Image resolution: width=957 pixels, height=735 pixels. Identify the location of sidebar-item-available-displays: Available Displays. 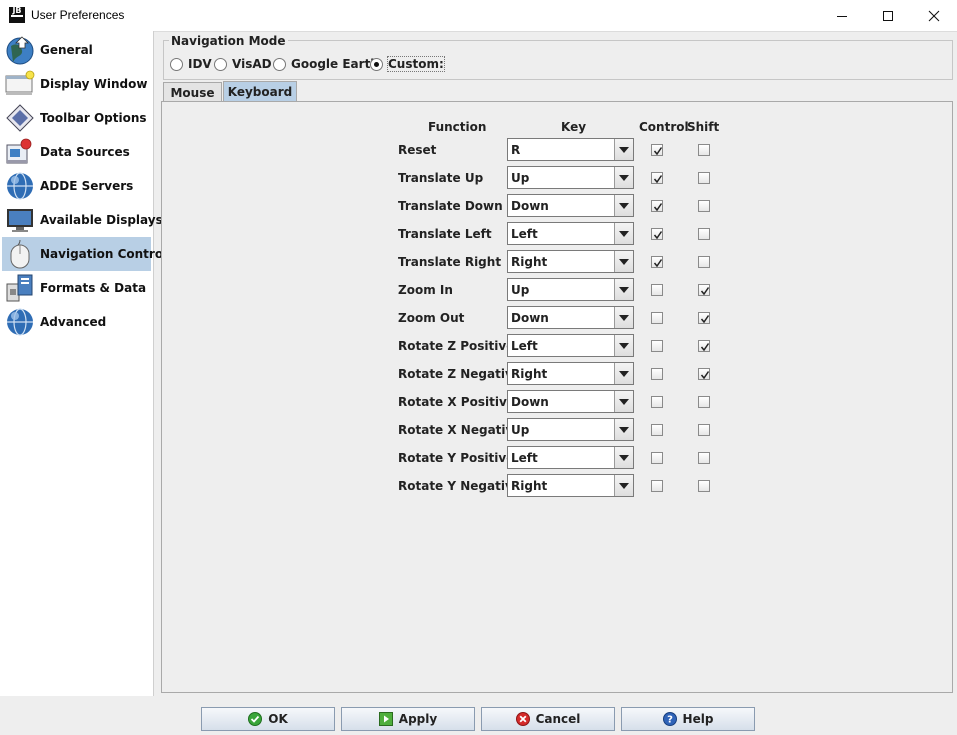
(82, 220).